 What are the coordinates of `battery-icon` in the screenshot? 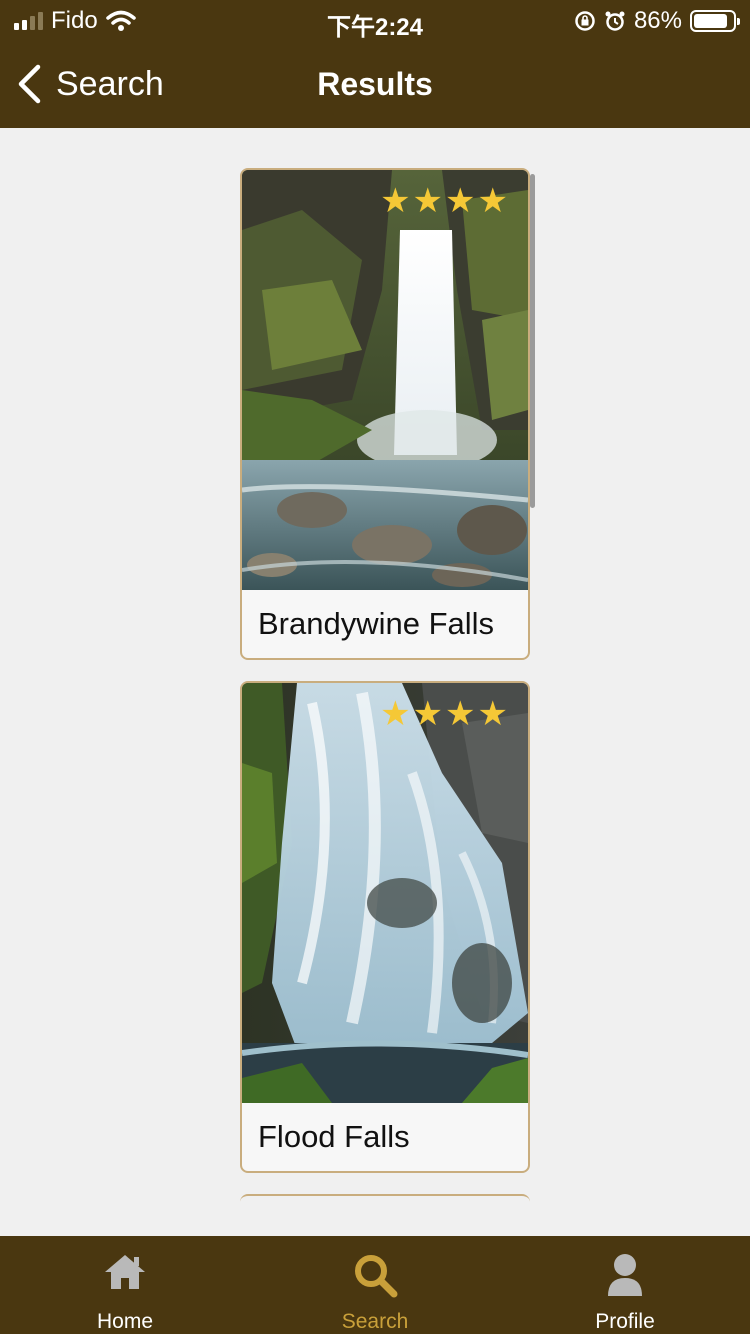 It's located at (715, 21).